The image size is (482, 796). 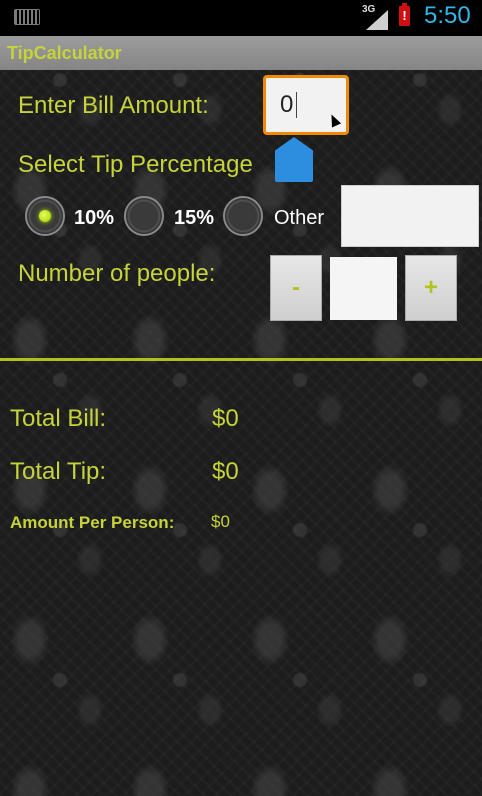 I want to click on battery-alert-icon, so click(x=404, y=14).